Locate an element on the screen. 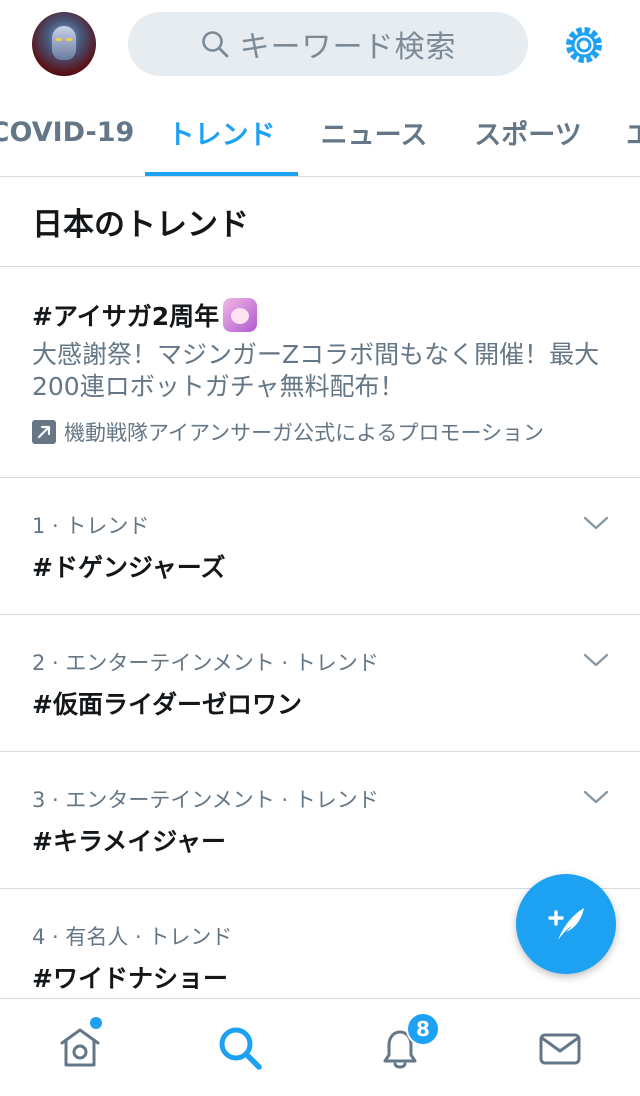 This screenshot has width=640, height=1096. trend-name: #ドゲンジャーズ is located at coordinates (129, 567).